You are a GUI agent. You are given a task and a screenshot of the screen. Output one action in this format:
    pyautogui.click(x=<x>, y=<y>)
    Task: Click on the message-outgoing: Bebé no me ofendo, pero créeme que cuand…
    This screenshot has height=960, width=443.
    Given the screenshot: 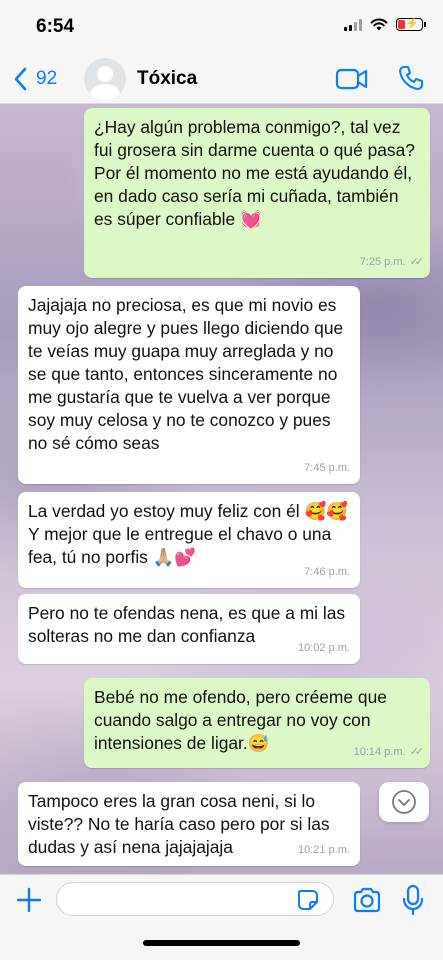 What is the action you would take?
    pyautogui.click(x=257, y=723)
    